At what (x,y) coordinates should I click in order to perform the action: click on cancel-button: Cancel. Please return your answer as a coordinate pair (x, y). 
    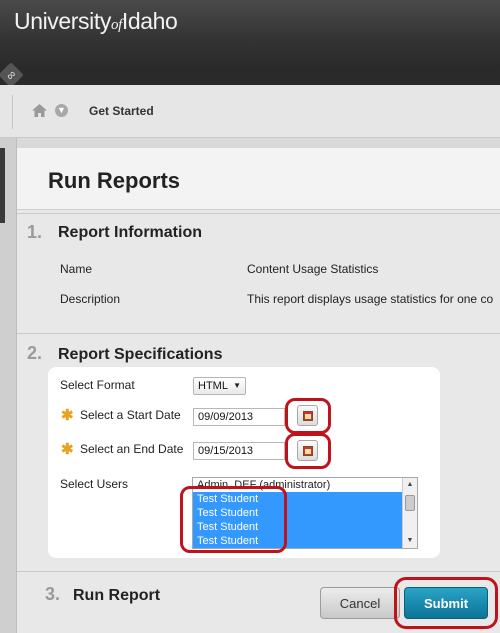
    Looking at the image, I should click on (360, 603).